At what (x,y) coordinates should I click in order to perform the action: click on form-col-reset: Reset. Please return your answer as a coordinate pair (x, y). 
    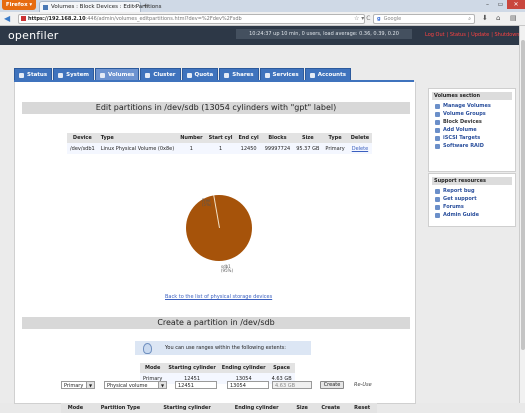
    Looking at the image, I should click on (362, 408).